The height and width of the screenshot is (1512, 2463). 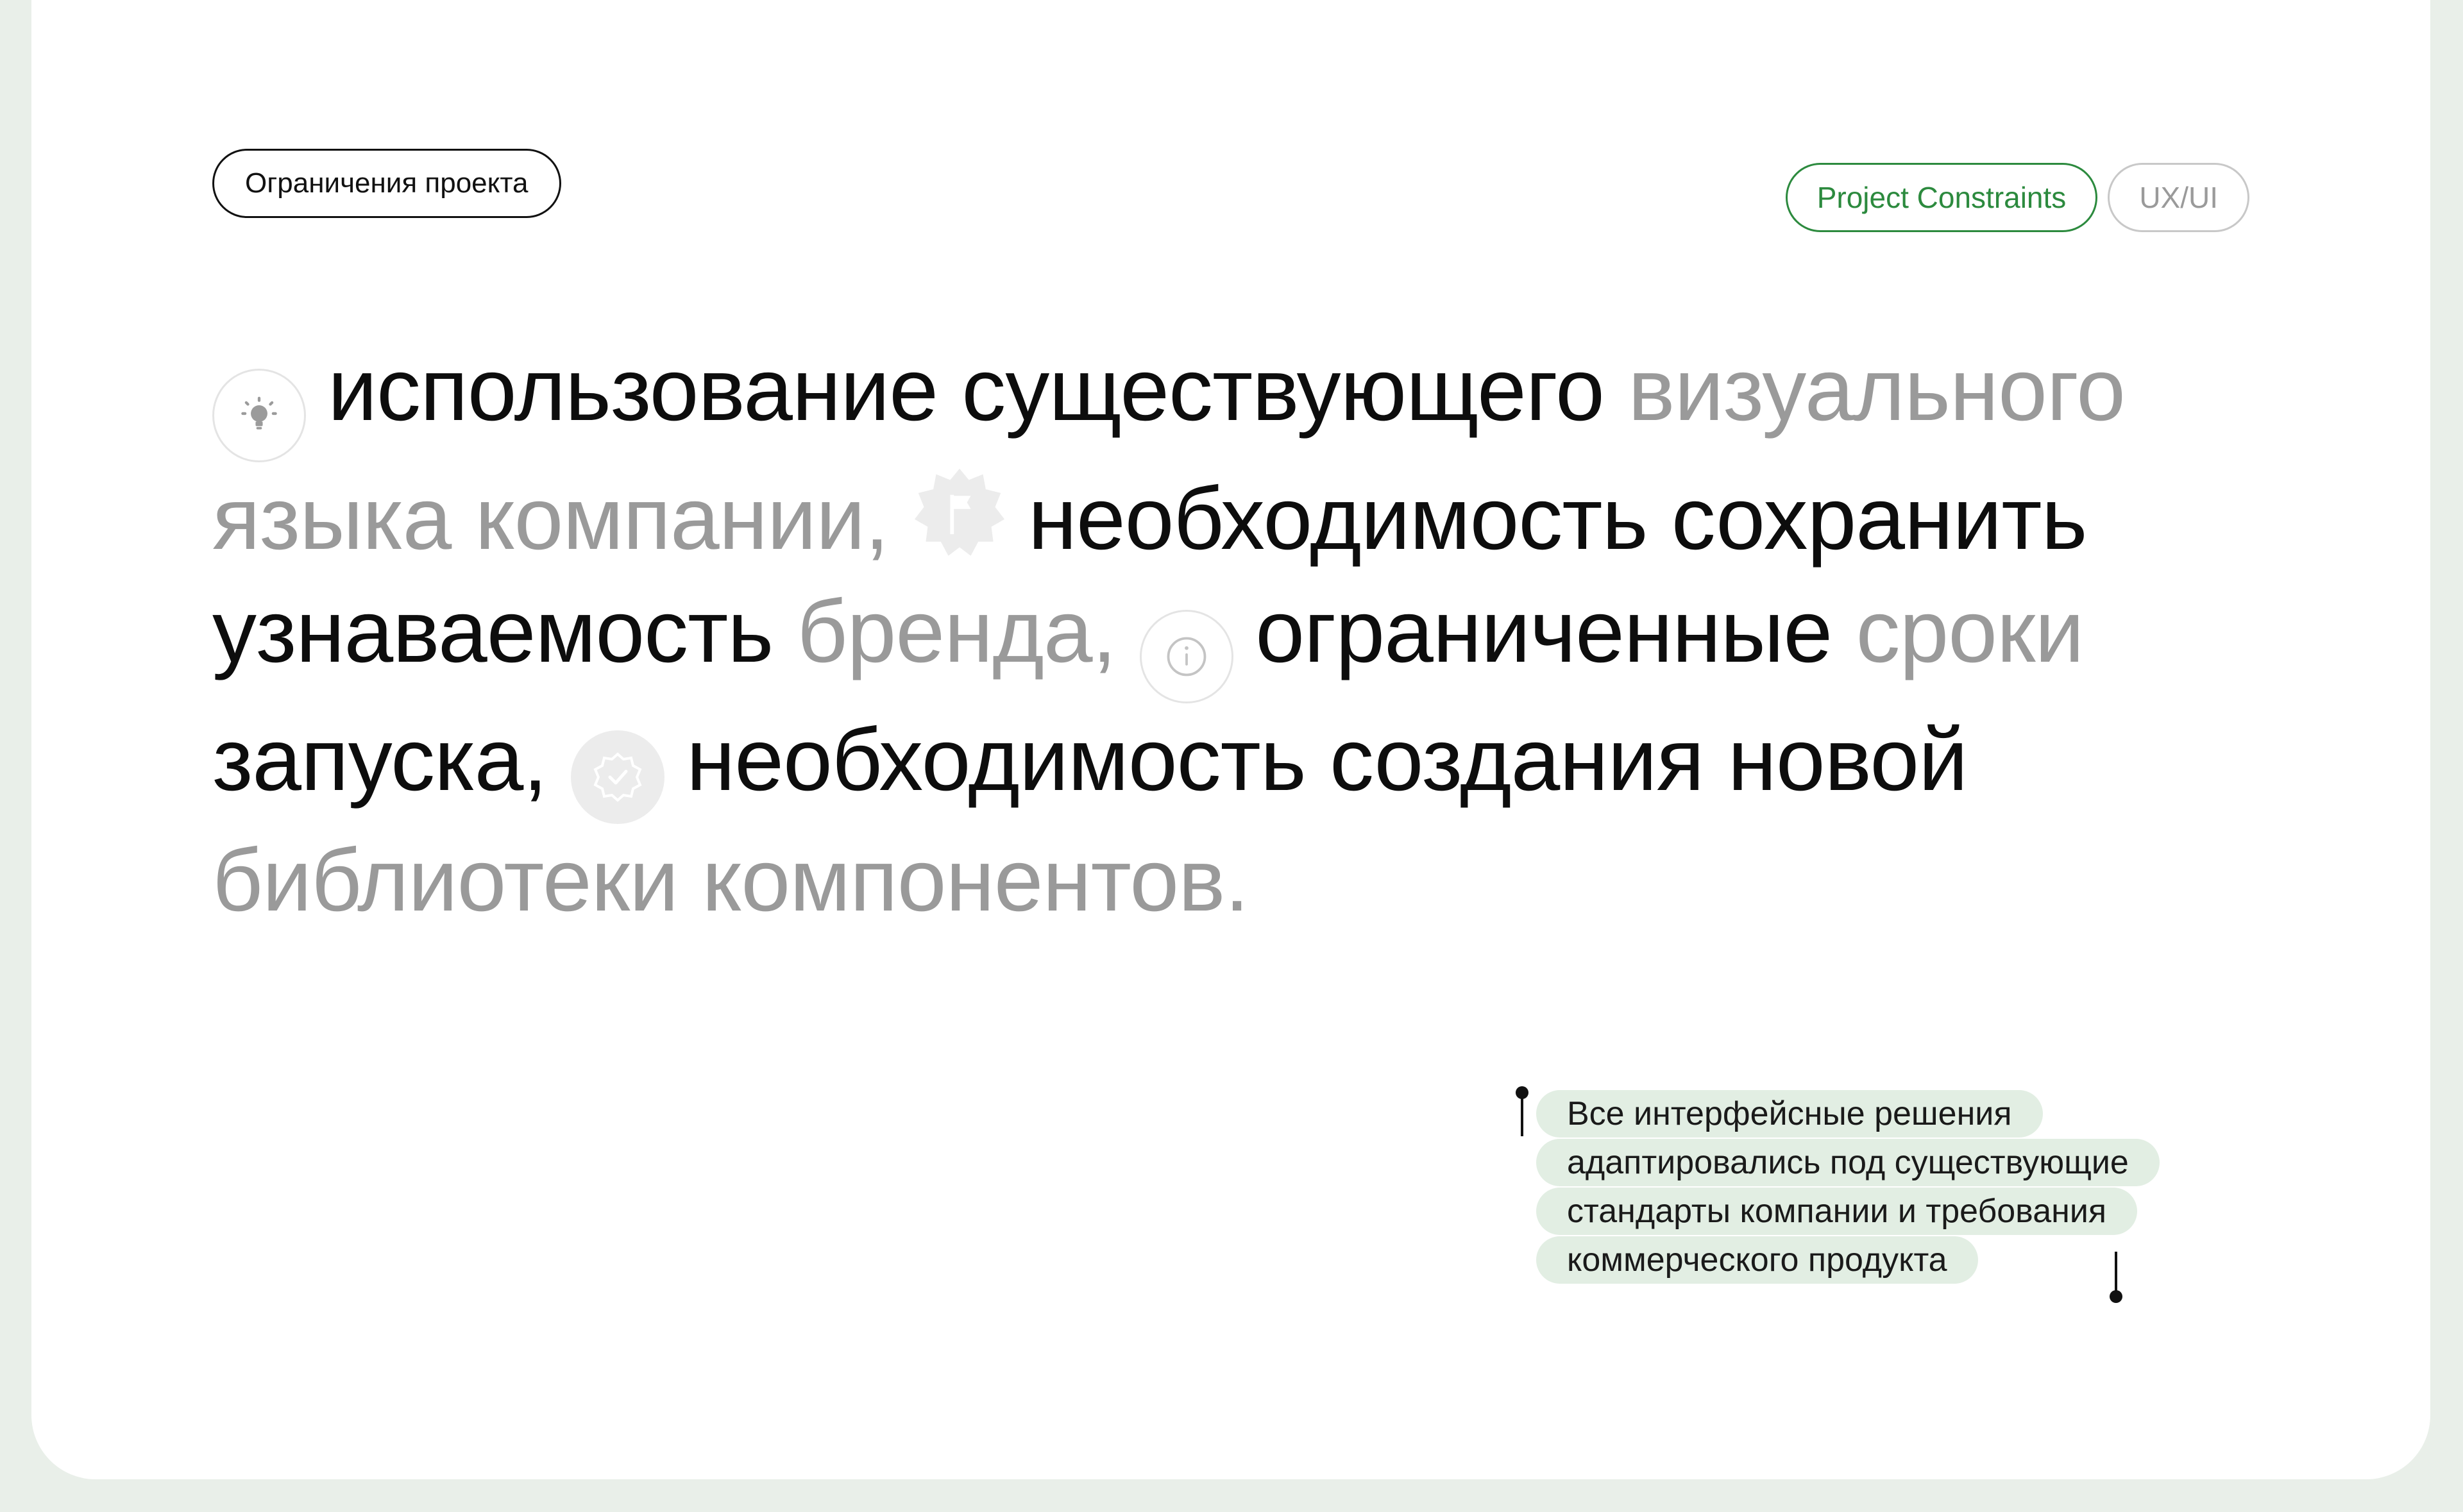 I want to click on info-icon, so click(x=1187, y=656).